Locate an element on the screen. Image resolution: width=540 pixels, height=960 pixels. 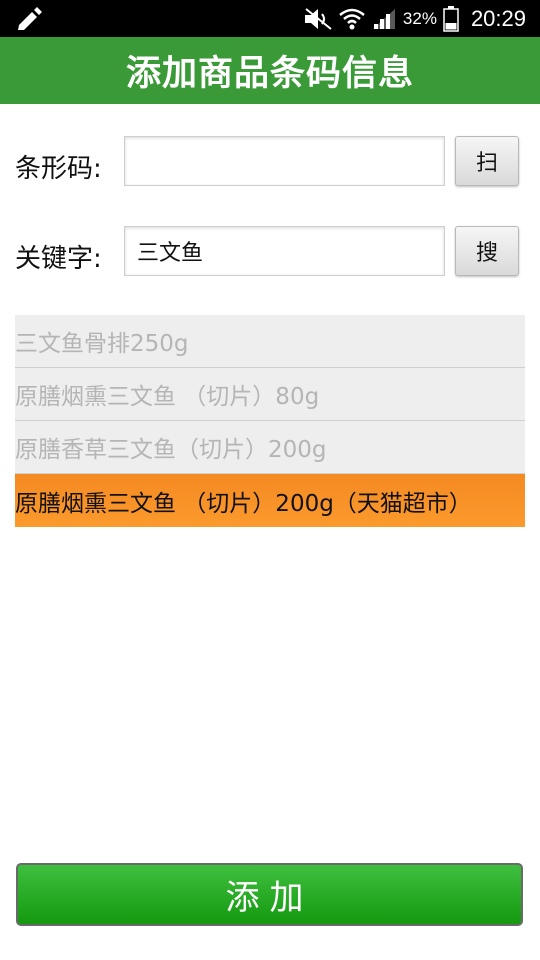
battery-icon is located at coordinates (451, 18).